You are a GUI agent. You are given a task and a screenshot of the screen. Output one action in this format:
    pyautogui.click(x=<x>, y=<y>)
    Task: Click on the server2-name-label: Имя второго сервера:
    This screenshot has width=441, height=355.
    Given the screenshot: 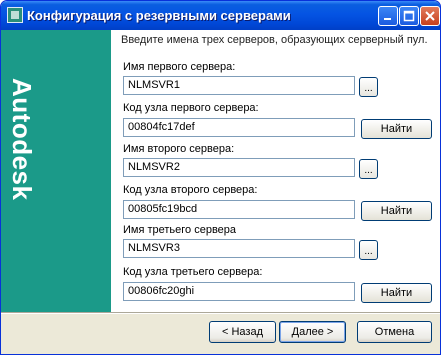 What is the action you would take?
    pyautogui.click(x=179, y=149)
    